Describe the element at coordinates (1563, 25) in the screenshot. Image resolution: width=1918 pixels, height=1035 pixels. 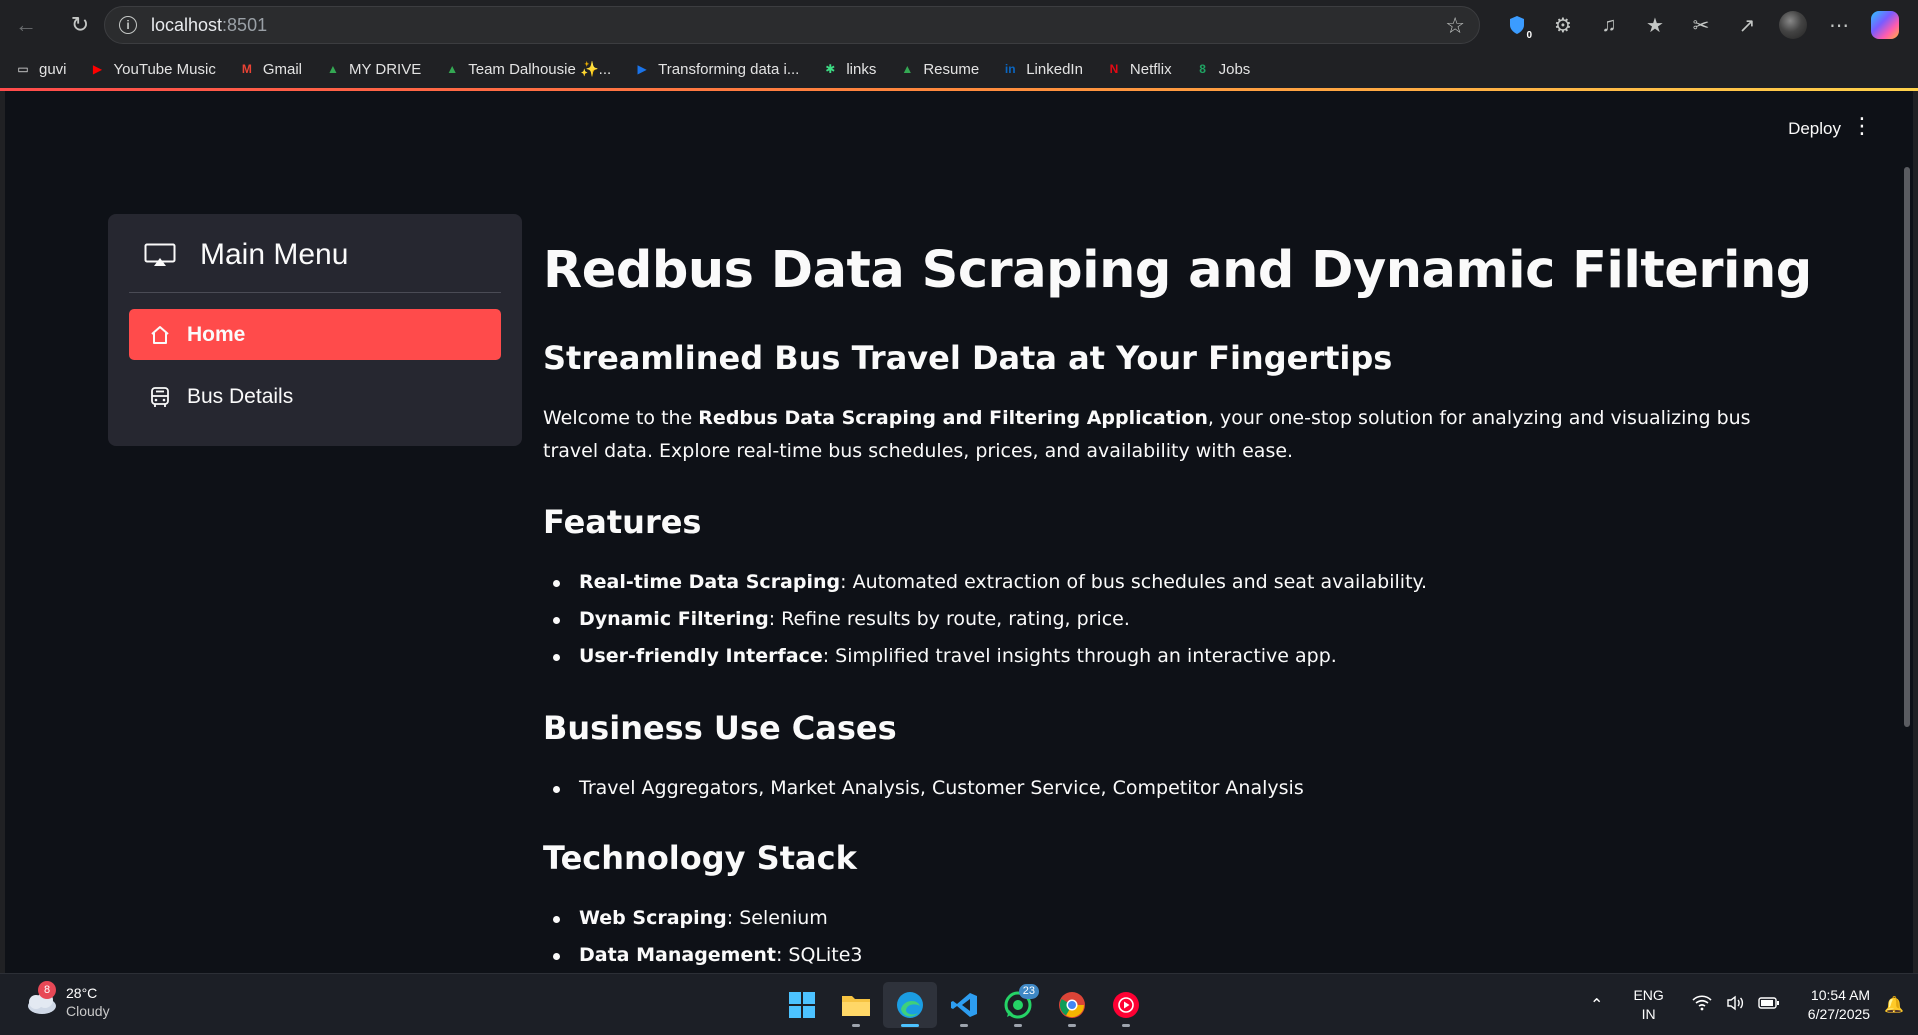
I see `extensions-puzzle-icon: ⚙` at that location.